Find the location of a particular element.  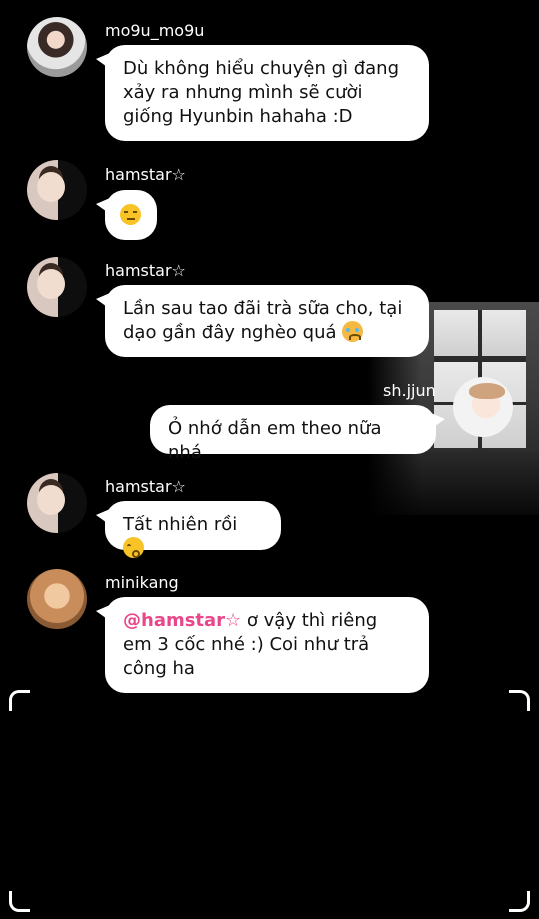

mention-link: @hamstar☆ is located at coordinates (182, 620).